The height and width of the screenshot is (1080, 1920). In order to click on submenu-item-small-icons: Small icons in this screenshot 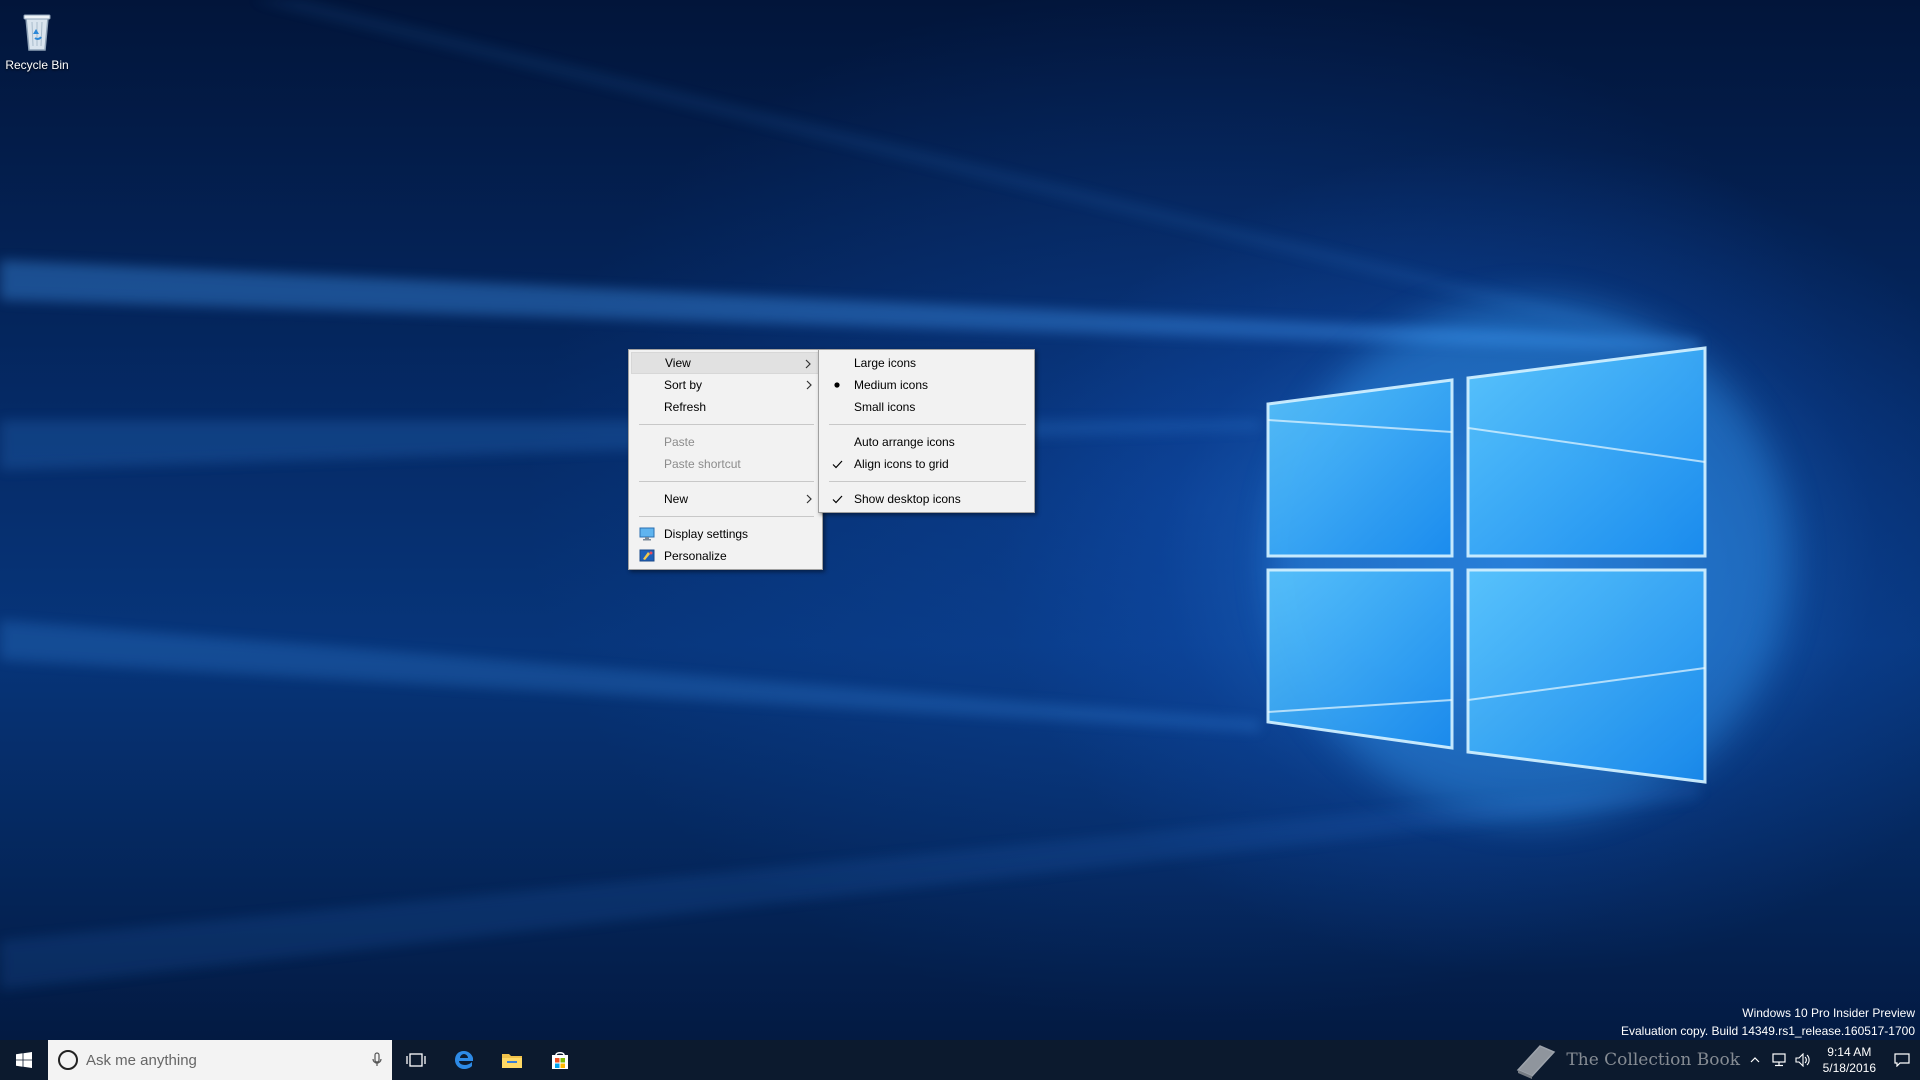, I will do `click(926, 407)`.